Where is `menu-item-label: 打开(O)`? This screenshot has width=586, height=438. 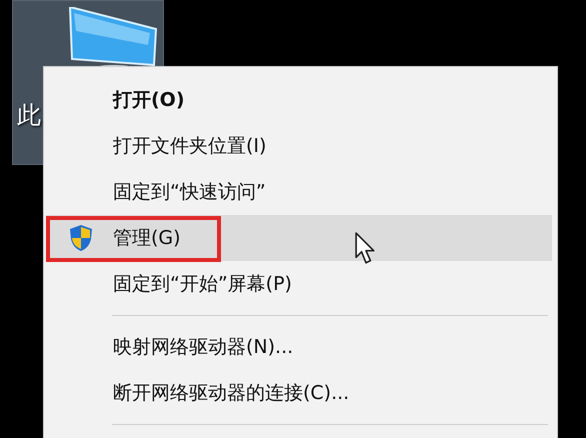 menu-item-label: 打开(O) is located at coordinates (149, 100).